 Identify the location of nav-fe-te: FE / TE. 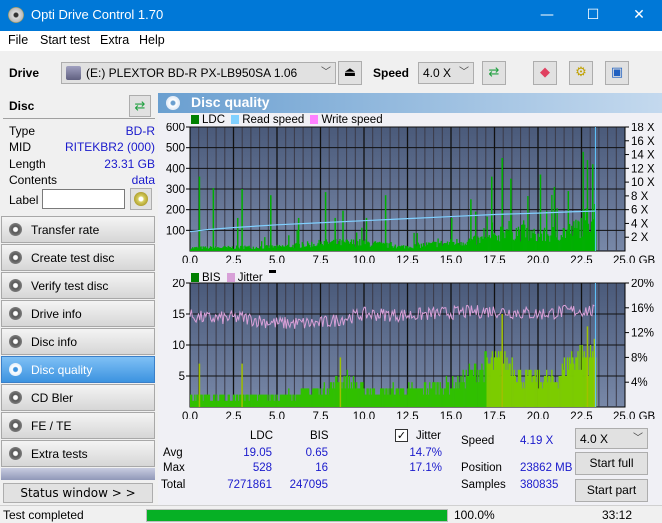
(78, 425).